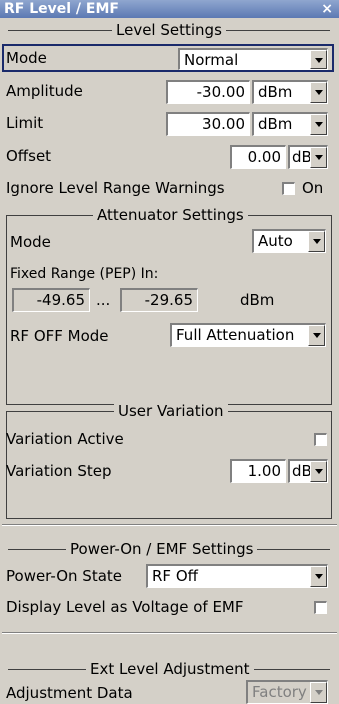 The width and height of the screenshot is (339, 704). What do you see at coordinates (320, 607) in the screenshot?
I see `display-emf-checkbox` at bounding box center [320, 607].